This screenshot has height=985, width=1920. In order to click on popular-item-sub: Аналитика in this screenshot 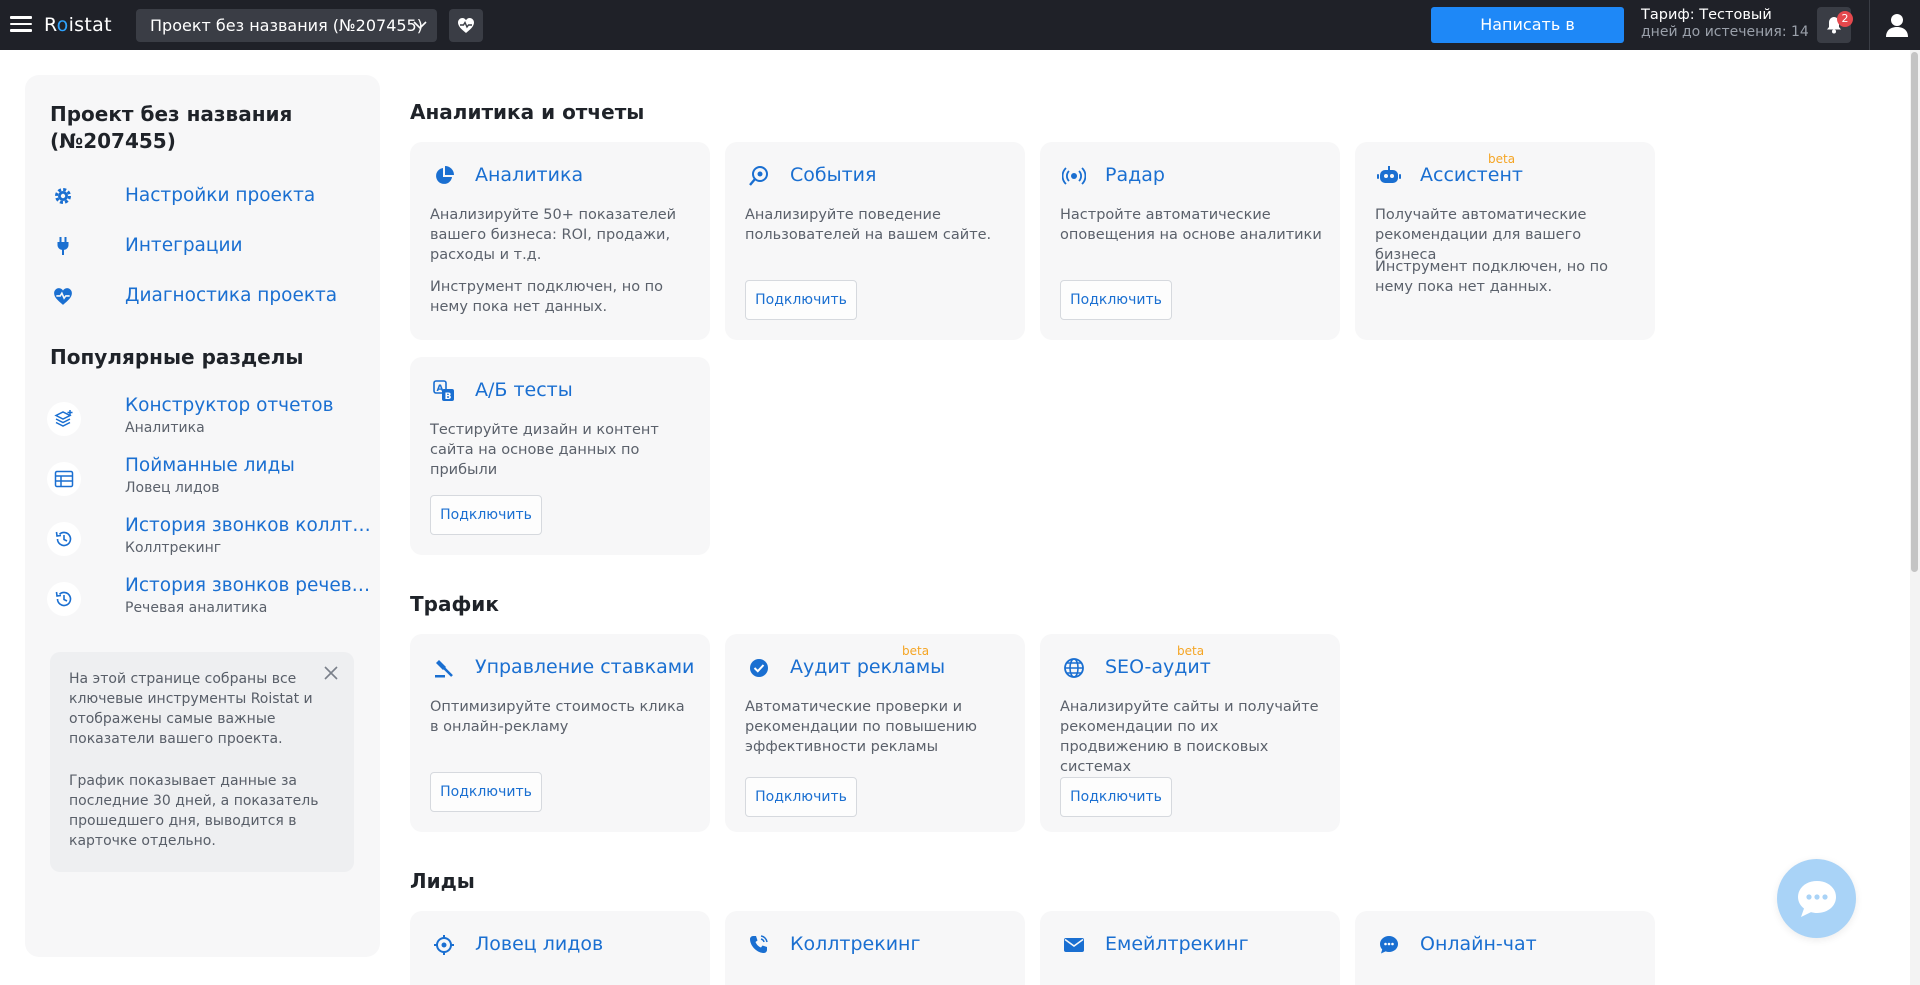, I will do `click(165, 428)`.